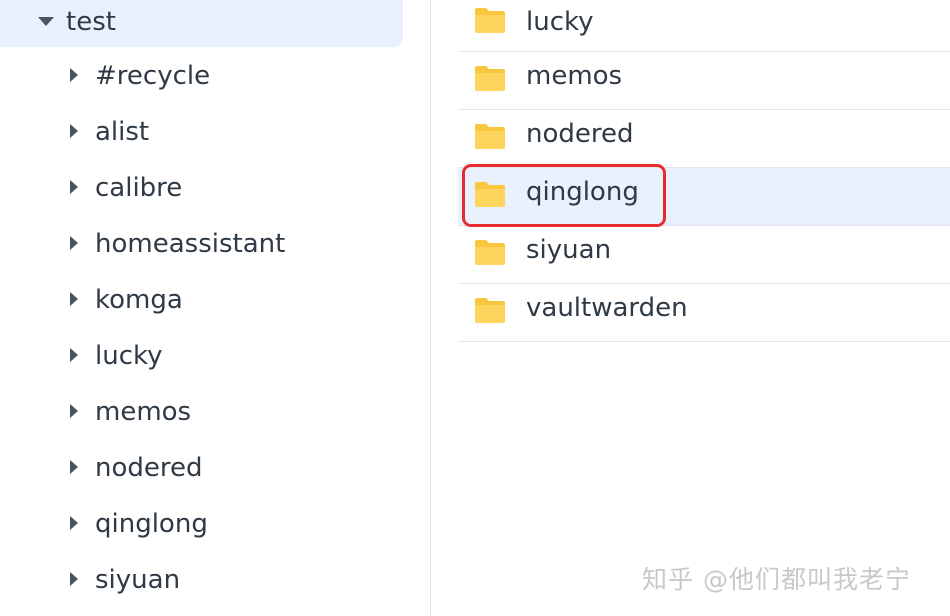  I want to click on tree-item-label: komga, so click(139, 300).